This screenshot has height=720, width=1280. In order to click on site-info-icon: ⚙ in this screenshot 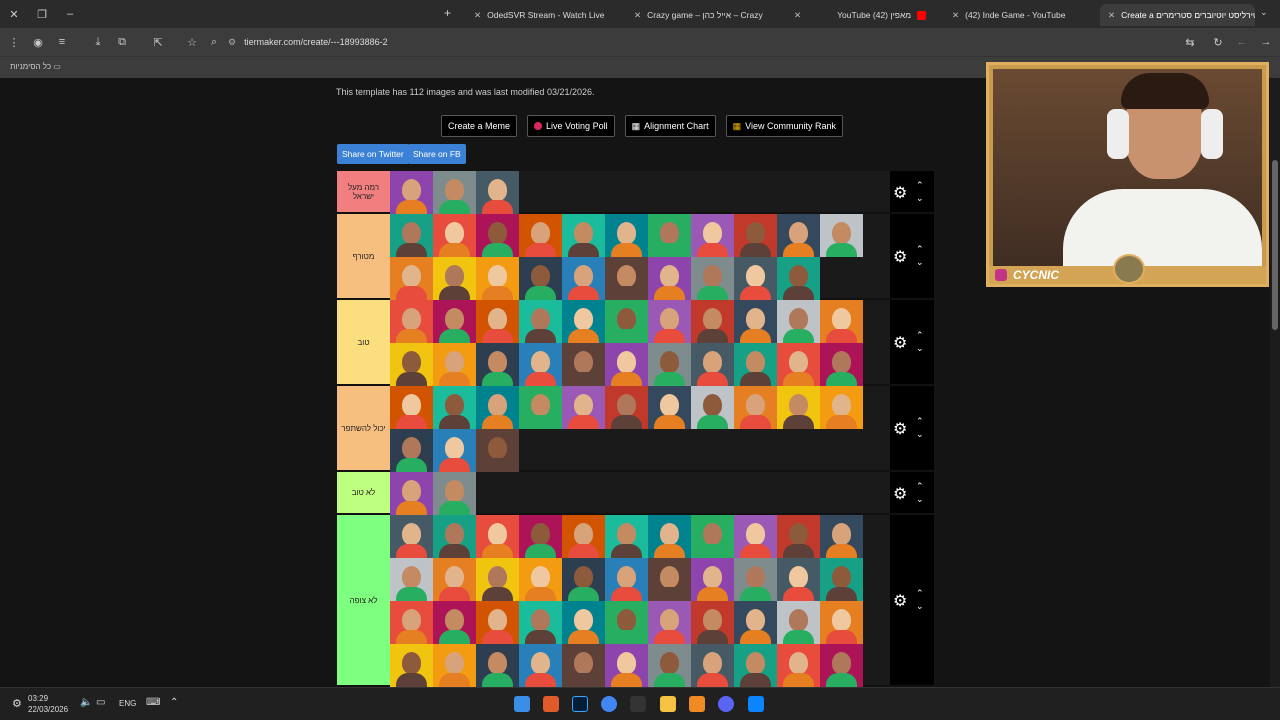, I will do `click(232, 42)`.